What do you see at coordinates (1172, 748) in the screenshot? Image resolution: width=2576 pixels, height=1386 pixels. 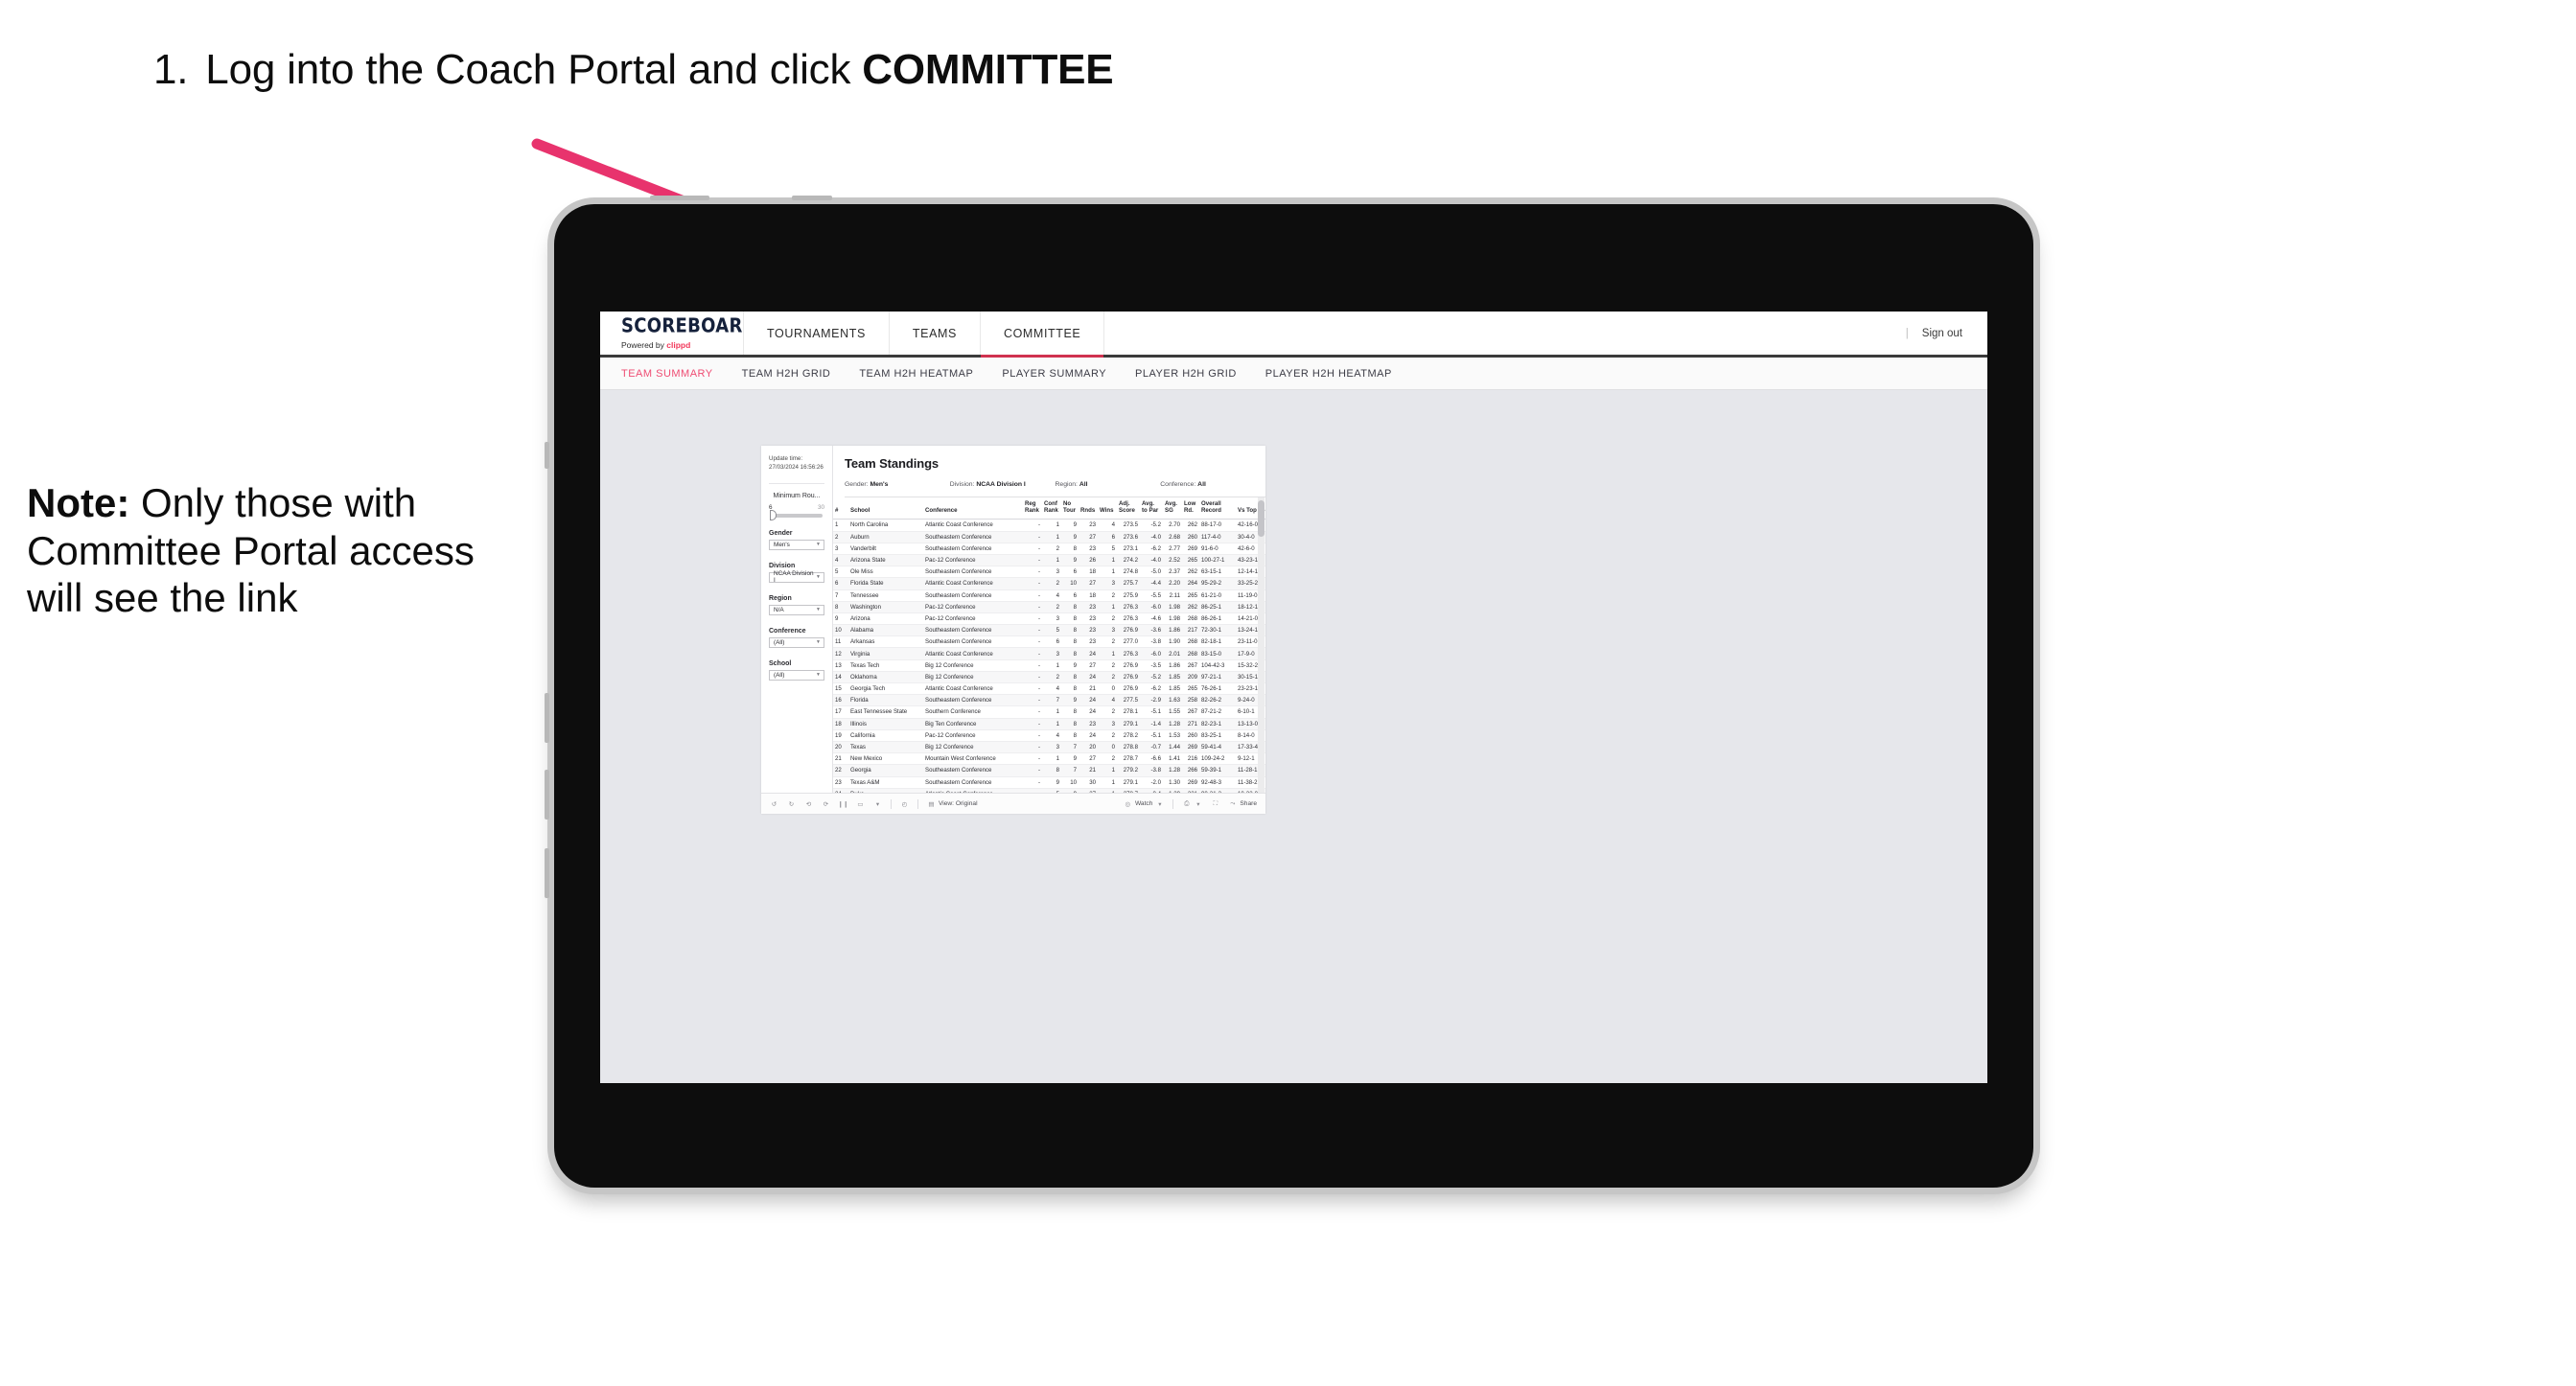 I see `cell-stat: 1.44` at bounding box center [1172, 748].